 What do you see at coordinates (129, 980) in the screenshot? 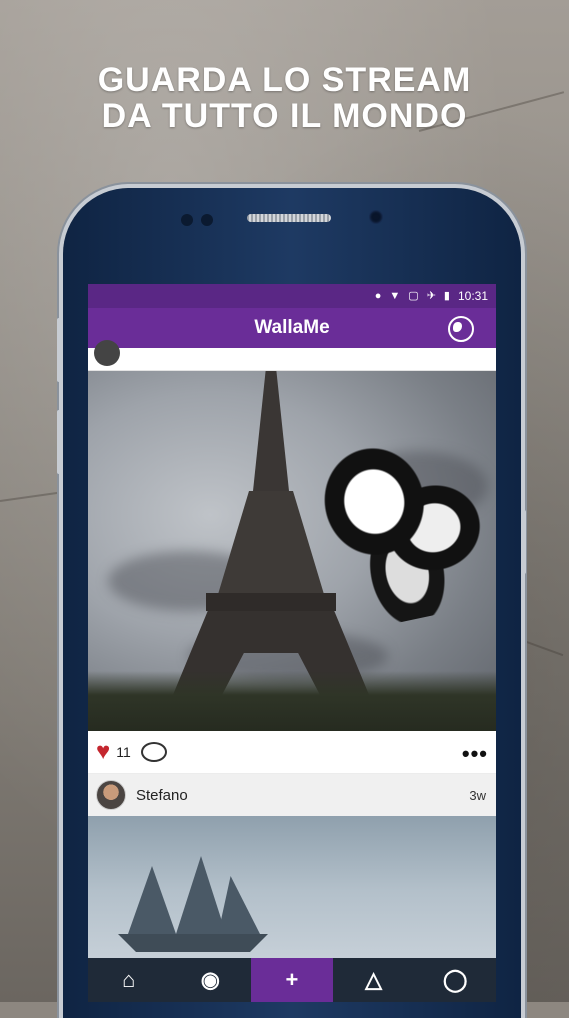
I see `home-icon: ⌂` at bounding box center [129, 980].